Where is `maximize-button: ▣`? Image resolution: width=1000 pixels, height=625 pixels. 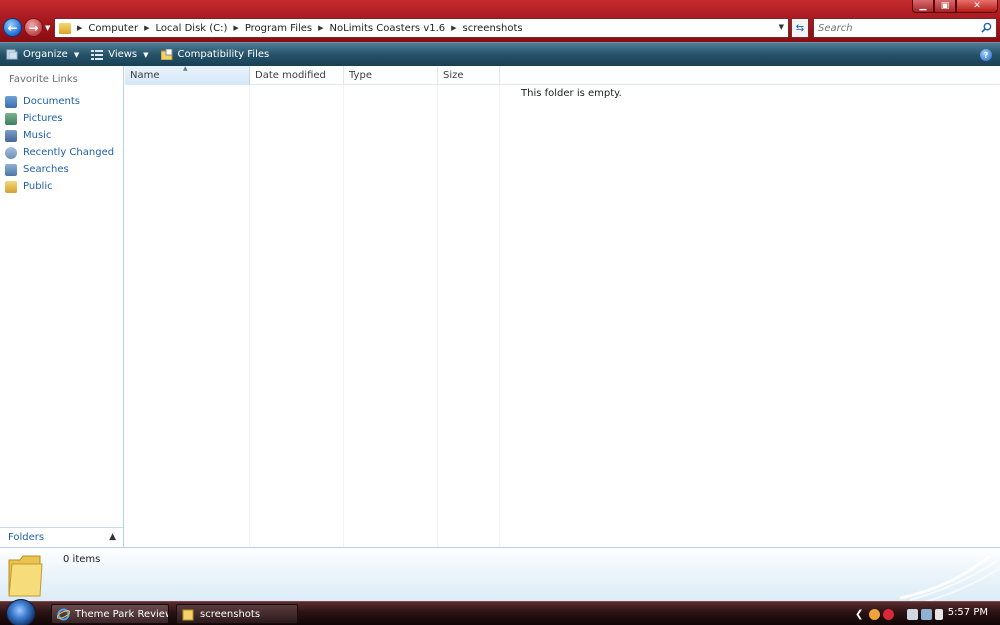
maximize-button: ▣ is located at coordinates (945, 6).